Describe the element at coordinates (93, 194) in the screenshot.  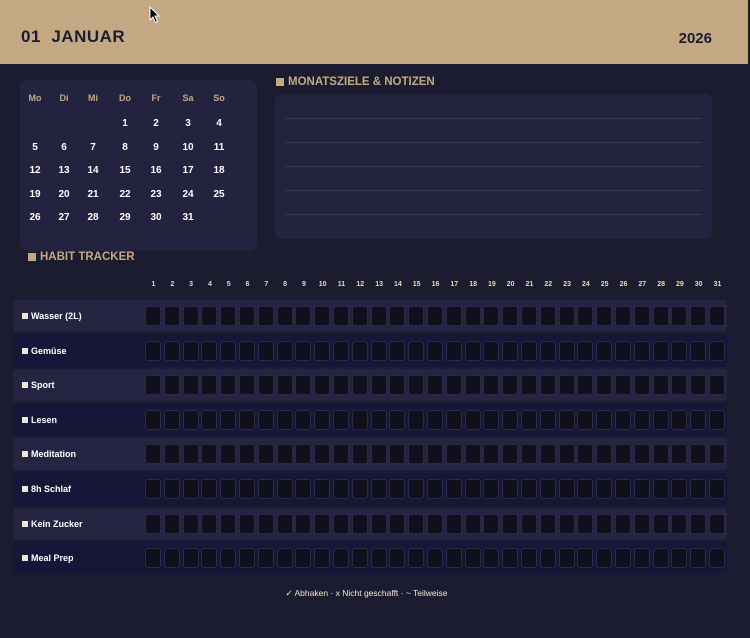
I see `calendar-day: 21` at that location.